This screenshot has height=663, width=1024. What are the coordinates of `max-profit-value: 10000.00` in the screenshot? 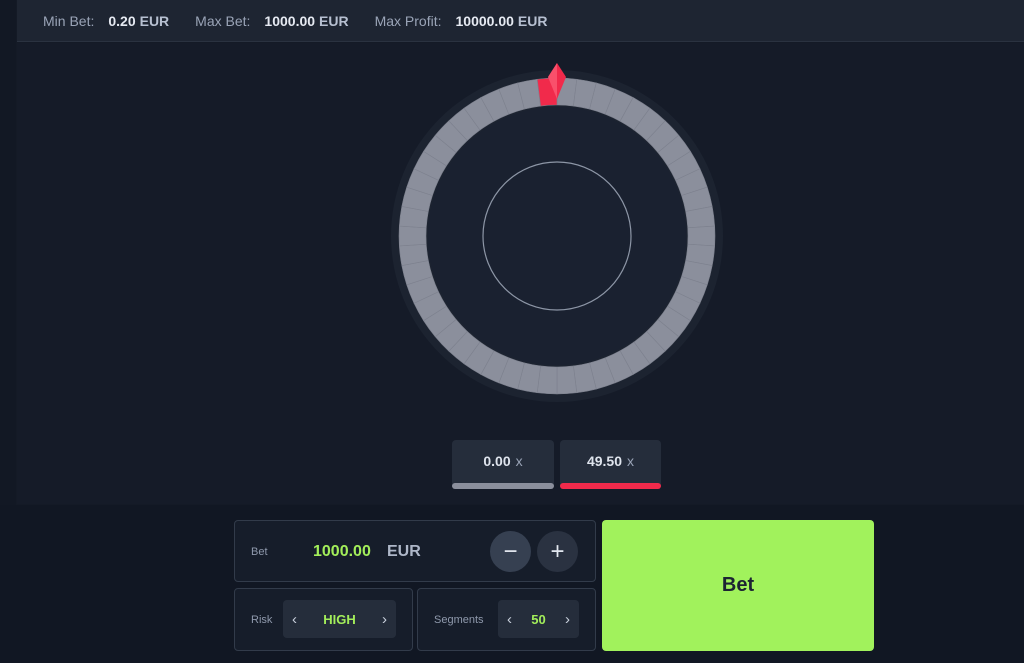 It's located at (484, 20).